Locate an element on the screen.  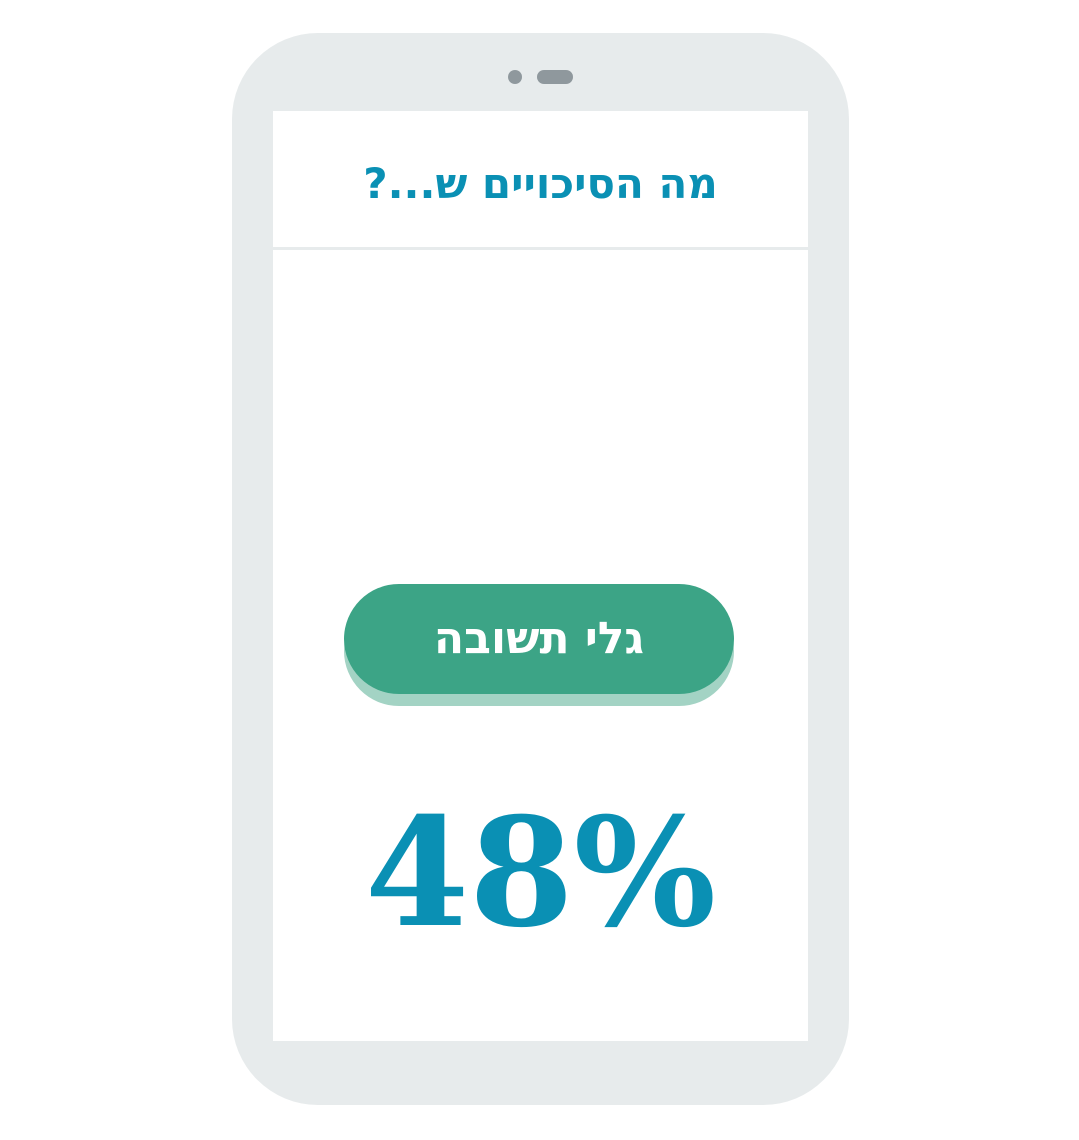
reveal-answer-label: גלי תשובה is located at coordinates (539, 638).